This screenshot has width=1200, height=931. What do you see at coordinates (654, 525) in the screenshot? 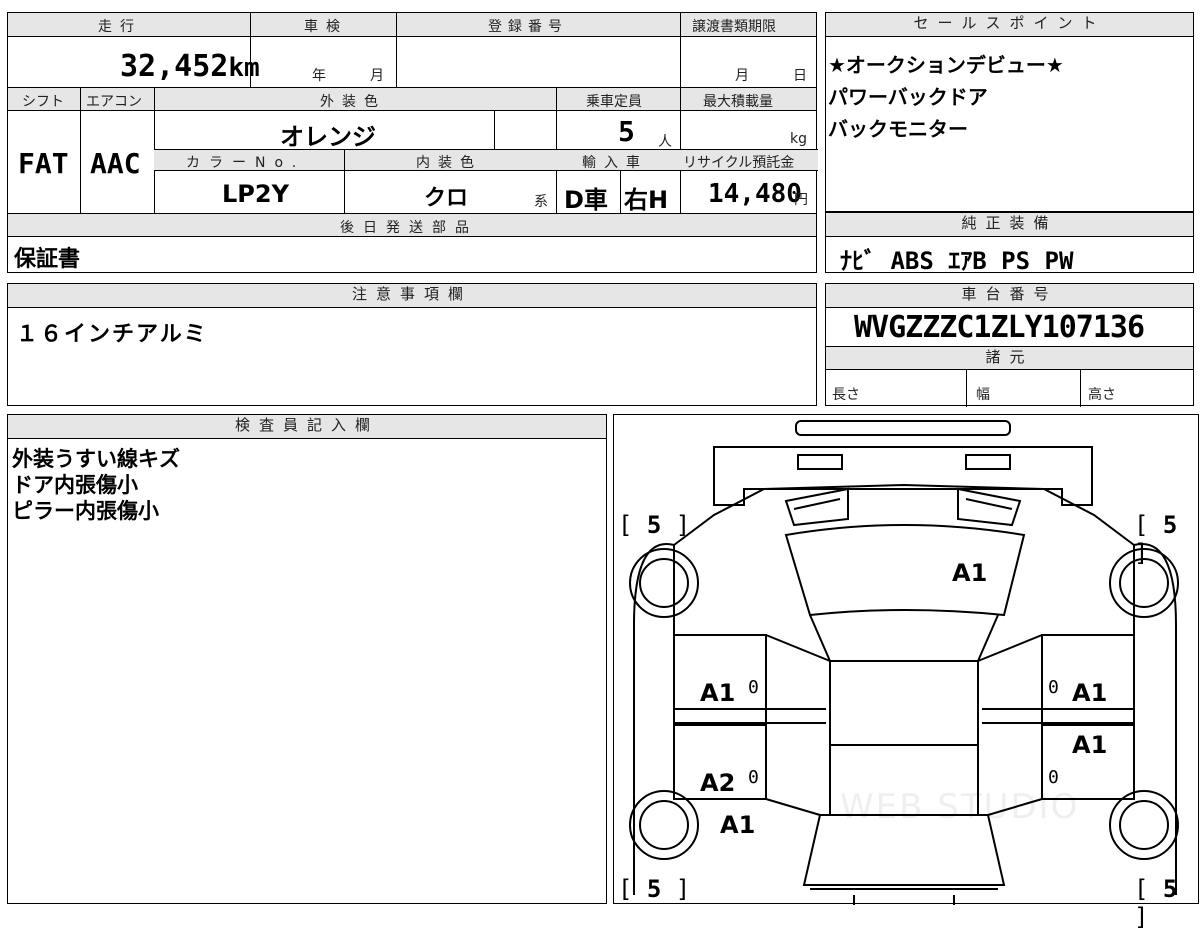
I see `tire-rear-left: [ 5 ]` at bounding box center [654, 525].